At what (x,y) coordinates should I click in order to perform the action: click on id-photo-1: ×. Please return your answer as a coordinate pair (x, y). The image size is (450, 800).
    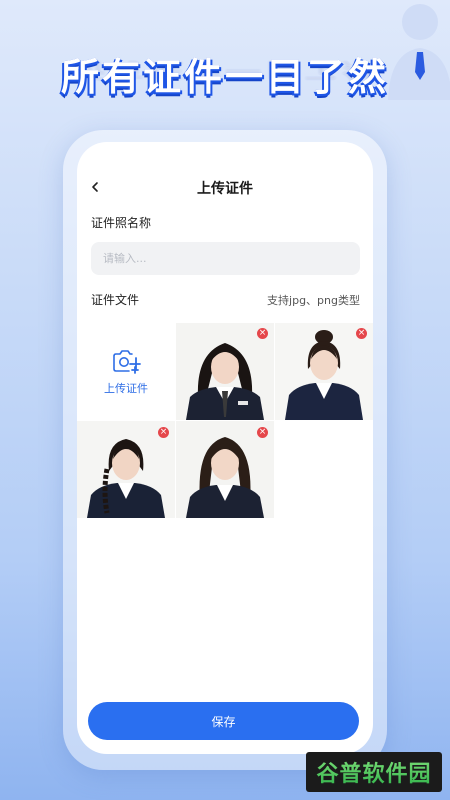
    Looking at the image, I should click on (225, 371).